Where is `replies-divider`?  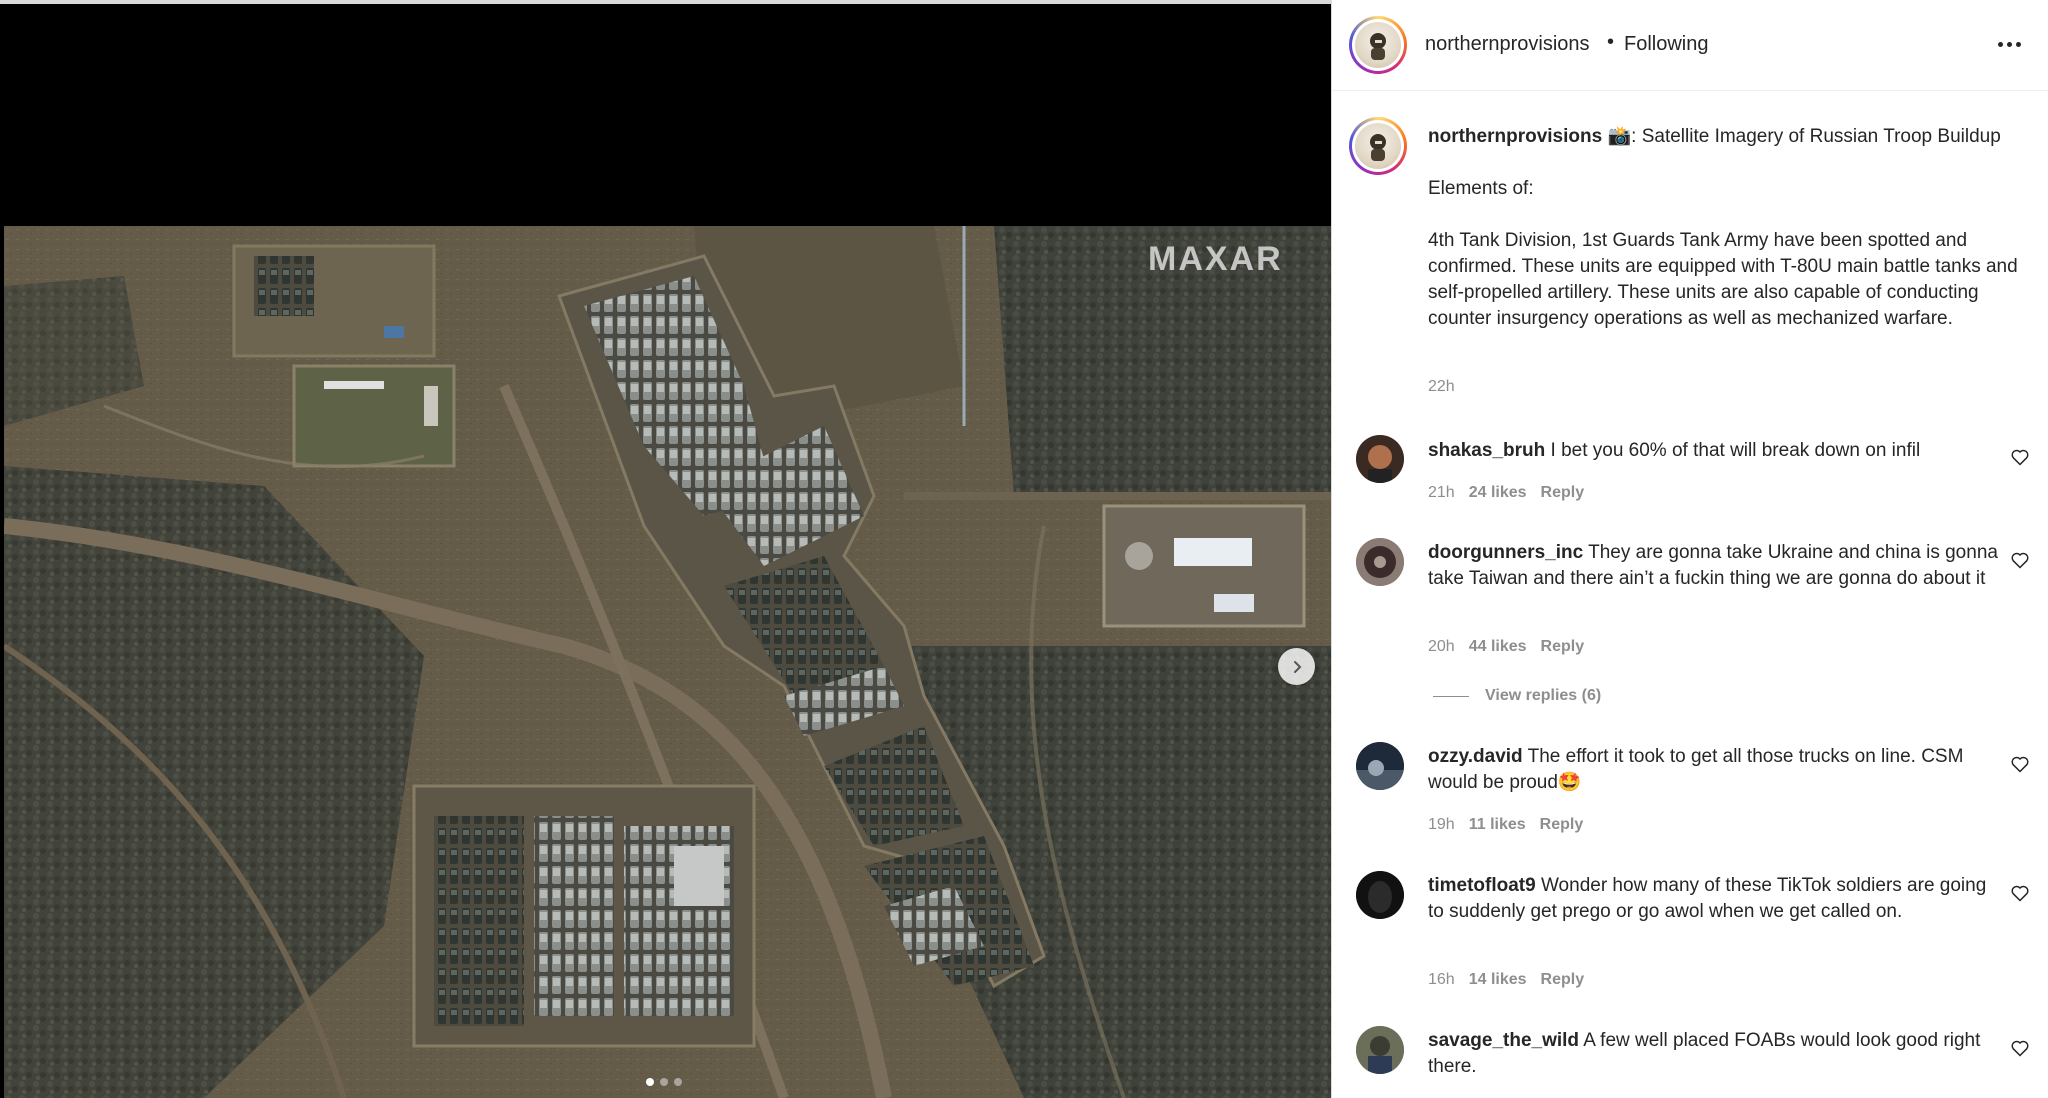
replies-divider is located at coordinates (1451, 696).